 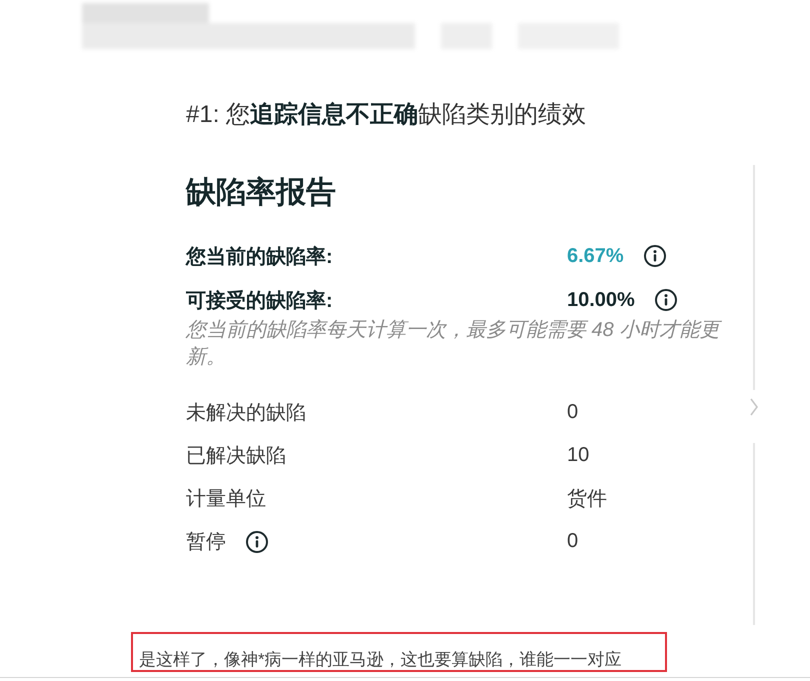 What do you see at coordinates (259, 257) in the screenshot?
I see `rate-label: 您当前的缺陷率:` at bounding box center [259, 257].